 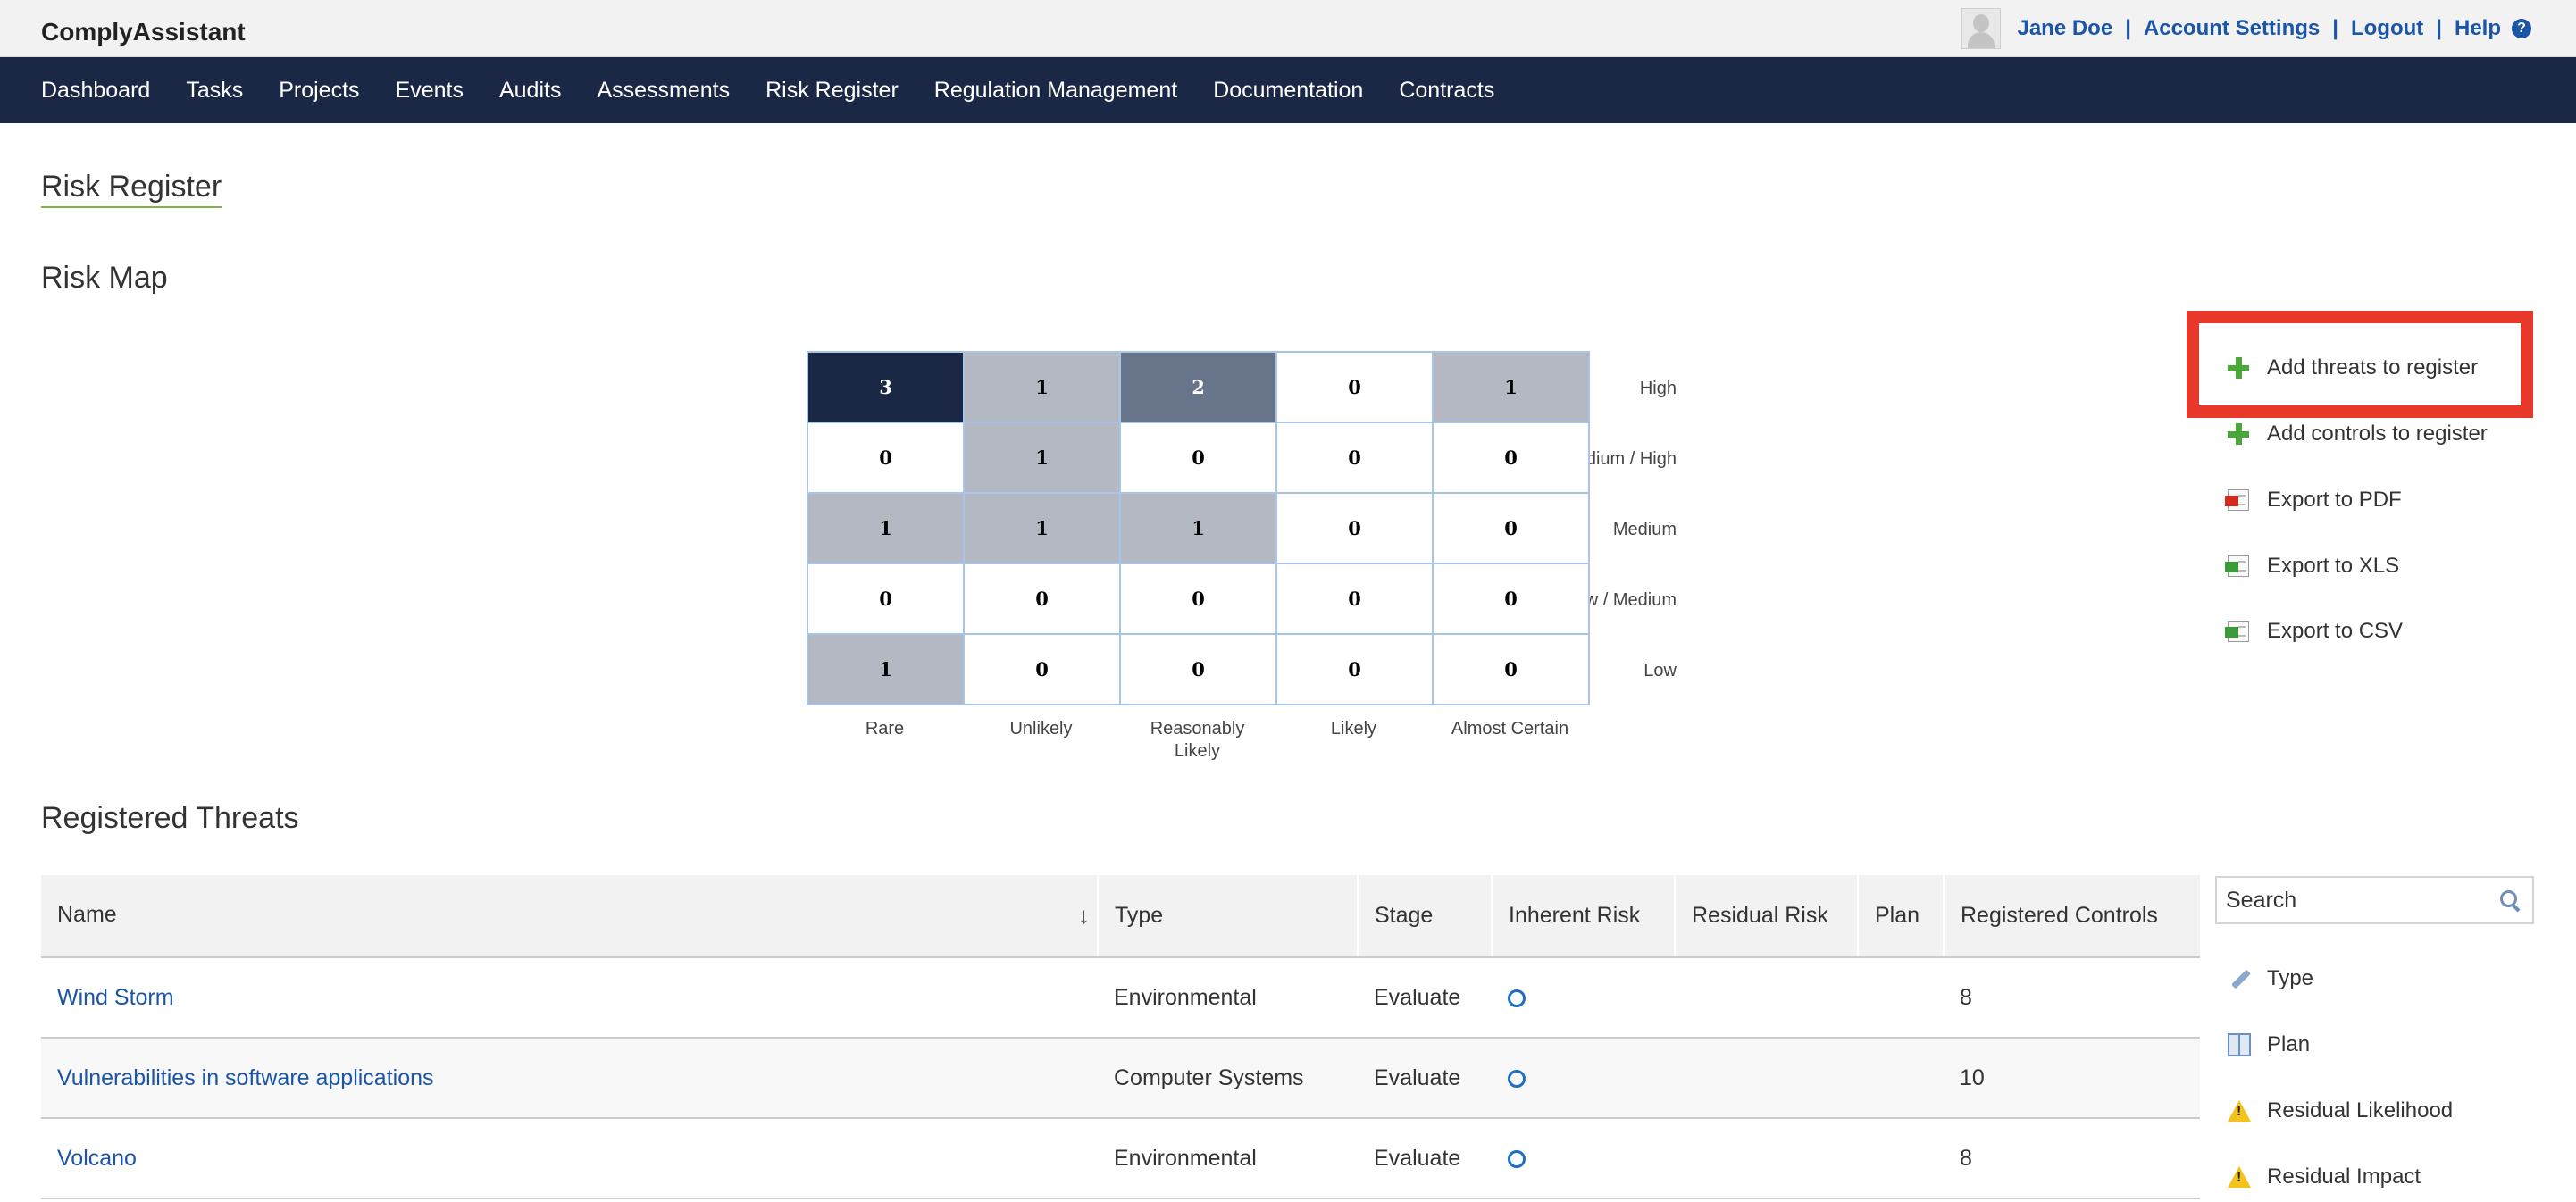 I want to click on column-header-registered-controls: Registered Controls, so click(x=2071, y=916).